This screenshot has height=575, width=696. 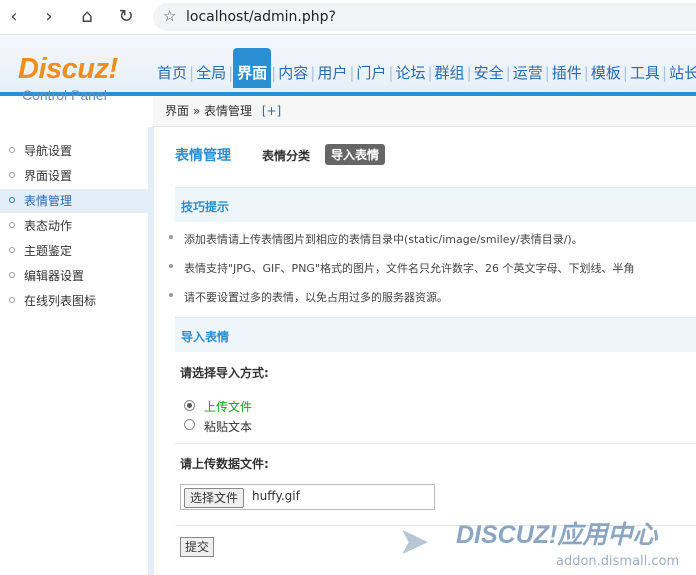 I want to click on back-icon: ‹, so click(x=14, y=17).